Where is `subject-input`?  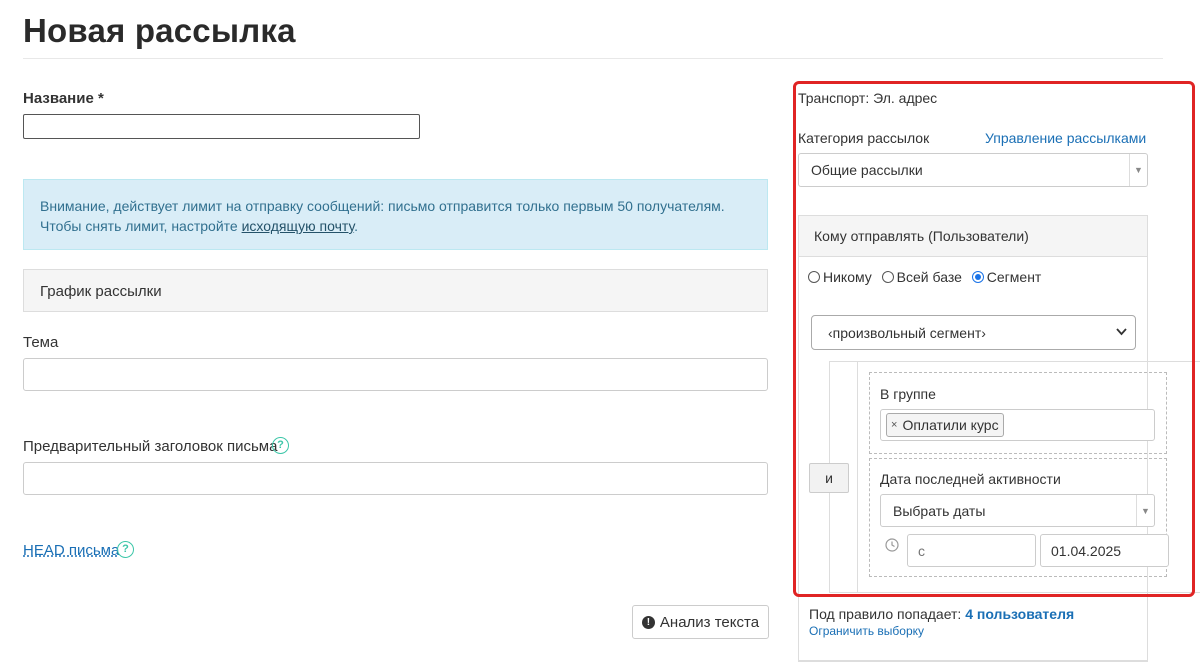
subject-input is located at coordinates (395, 374).